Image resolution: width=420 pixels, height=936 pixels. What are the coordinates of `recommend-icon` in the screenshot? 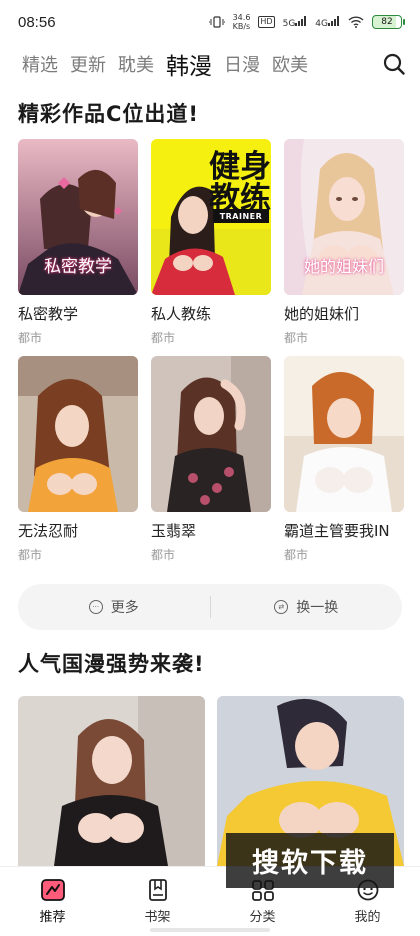 It's located at (52, 890).